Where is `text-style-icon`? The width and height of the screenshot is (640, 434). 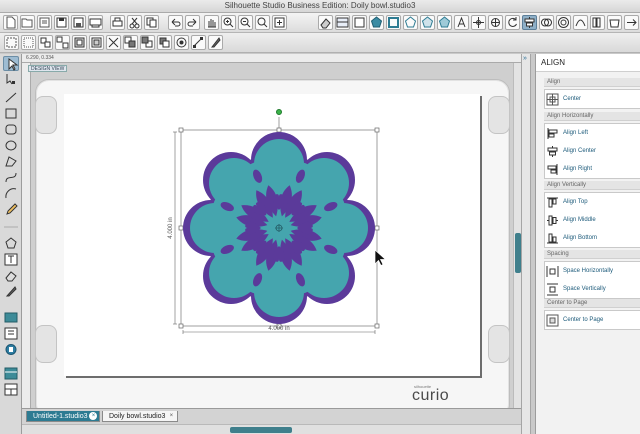 text-style-icon is located at coordinates (461, 22).